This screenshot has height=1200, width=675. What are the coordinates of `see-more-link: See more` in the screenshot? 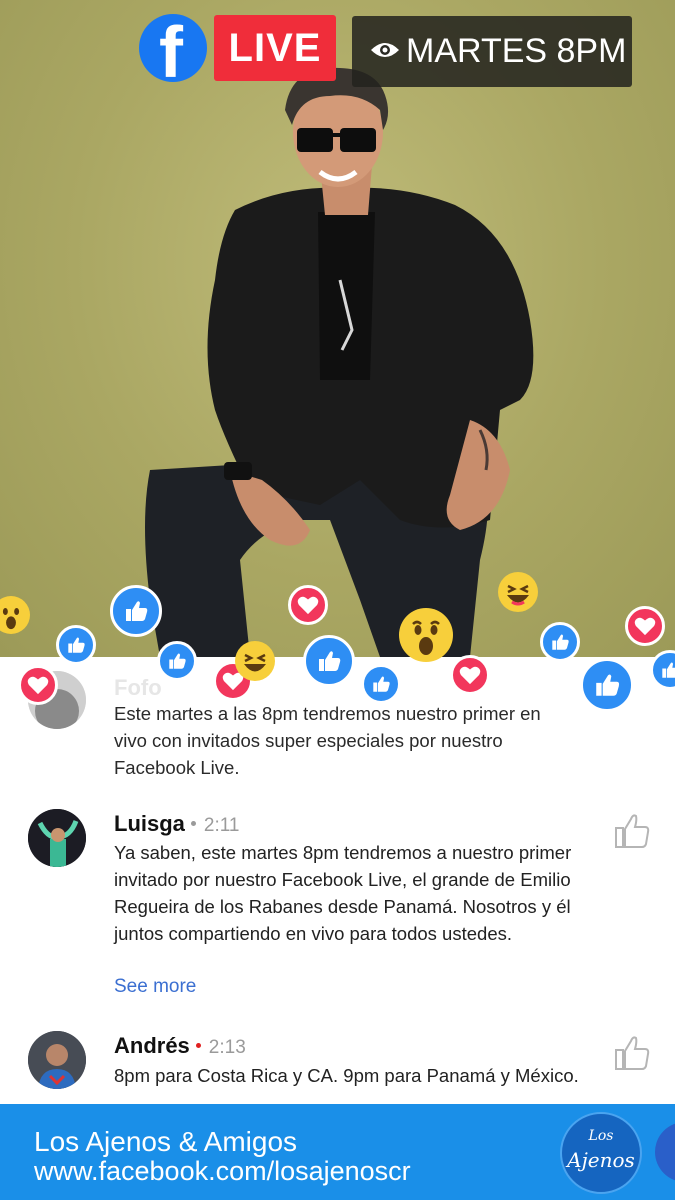 It's located at (155, 987).